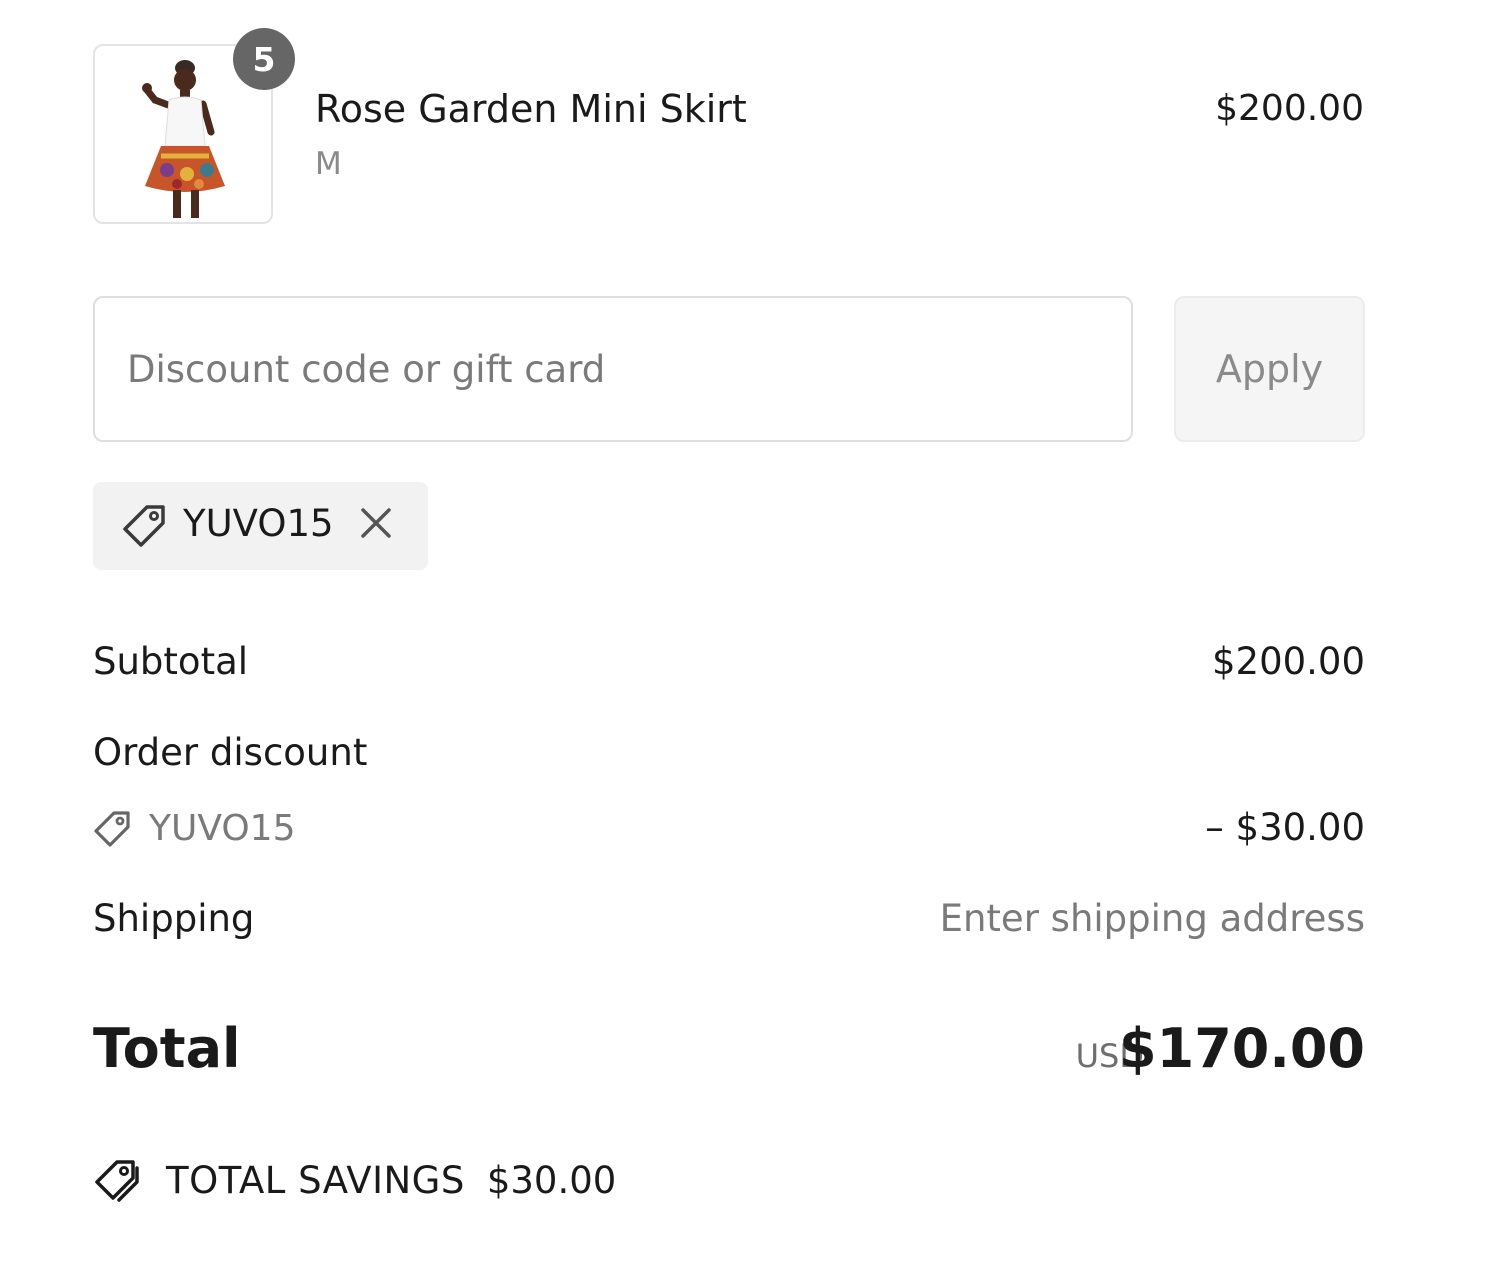 The height and width of the screenshot is (1279, 1500). I want to click on order-discount-code-line: YUVO15, so click(194, 828).